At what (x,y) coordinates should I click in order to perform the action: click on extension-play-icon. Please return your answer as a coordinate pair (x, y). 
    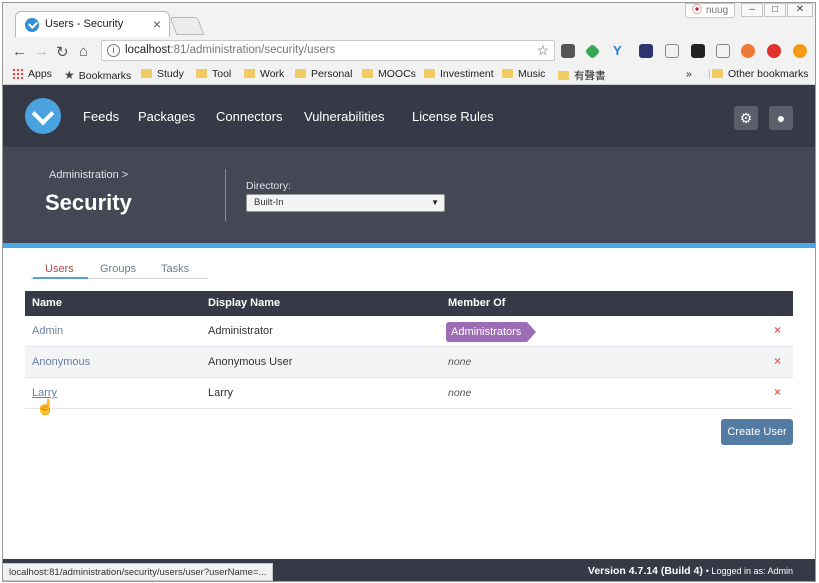
    Looking at the image, I should click on (698, 51).